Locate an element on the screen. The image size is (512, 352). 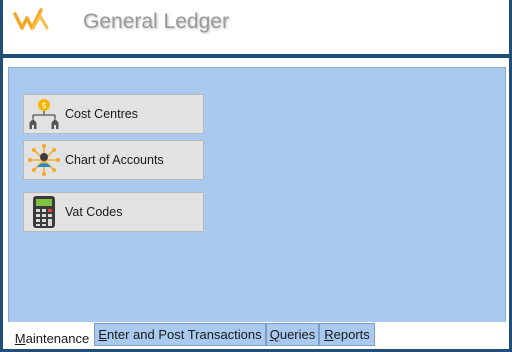
header-spacer is located at coordinates (256, 62).